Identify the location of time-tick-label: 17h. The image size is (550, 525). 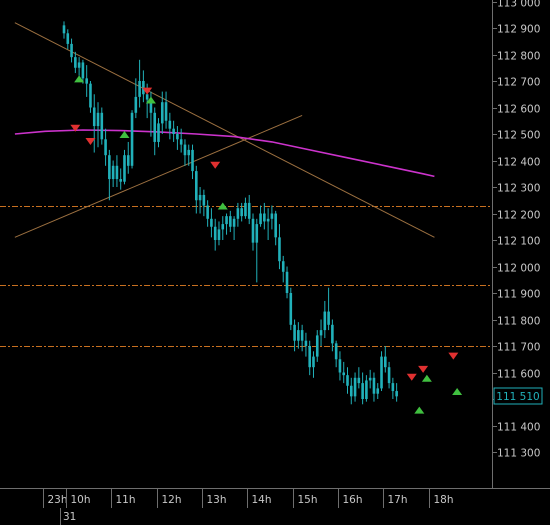
(398, 500).